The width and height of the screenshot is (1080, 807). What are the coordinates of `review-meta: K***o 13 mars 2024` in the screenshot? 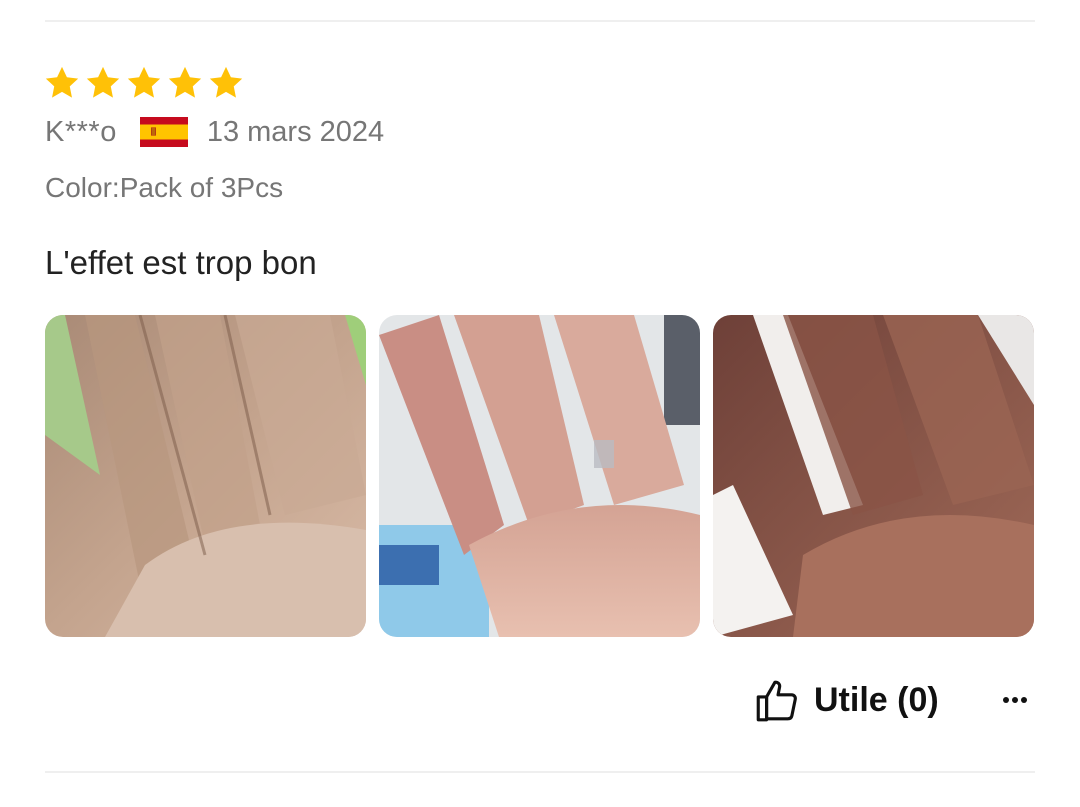 It's located at (214, 132).